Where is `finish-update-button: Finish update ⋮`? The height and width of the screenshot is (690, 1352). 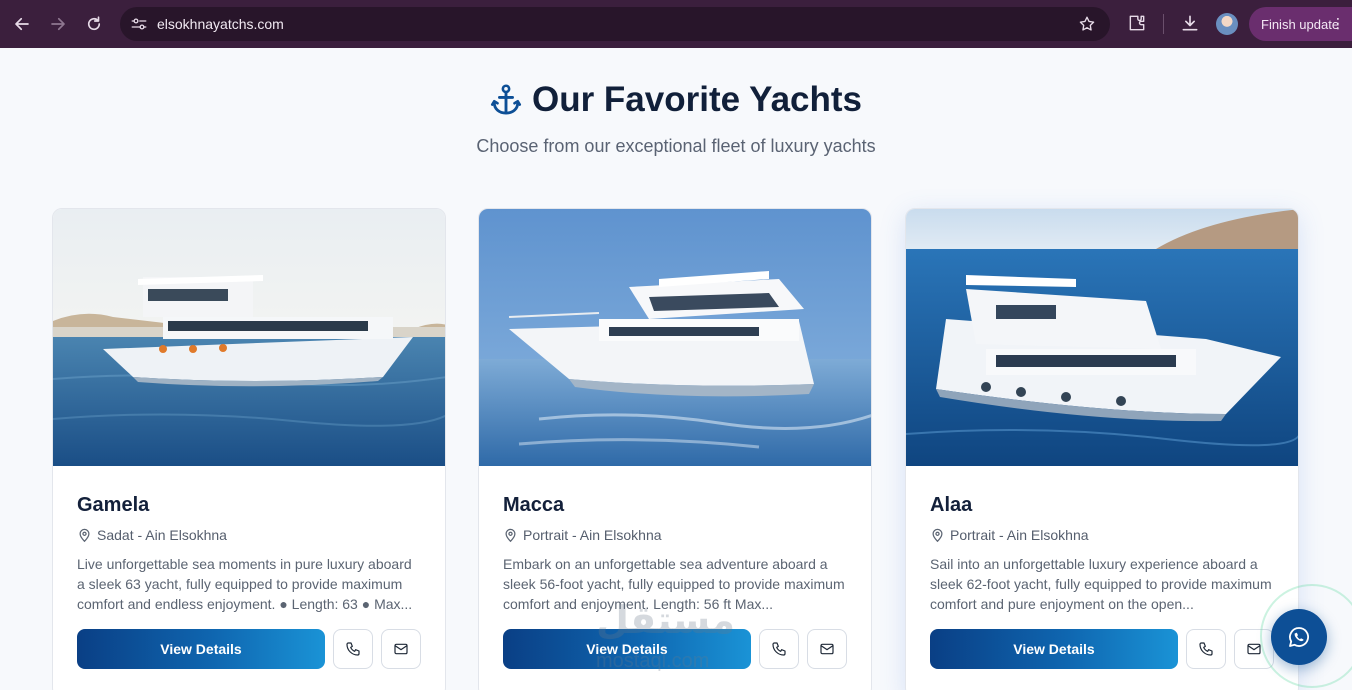 finish-update-button: Finish update ⋮ is located at coordinates (1300, 24).